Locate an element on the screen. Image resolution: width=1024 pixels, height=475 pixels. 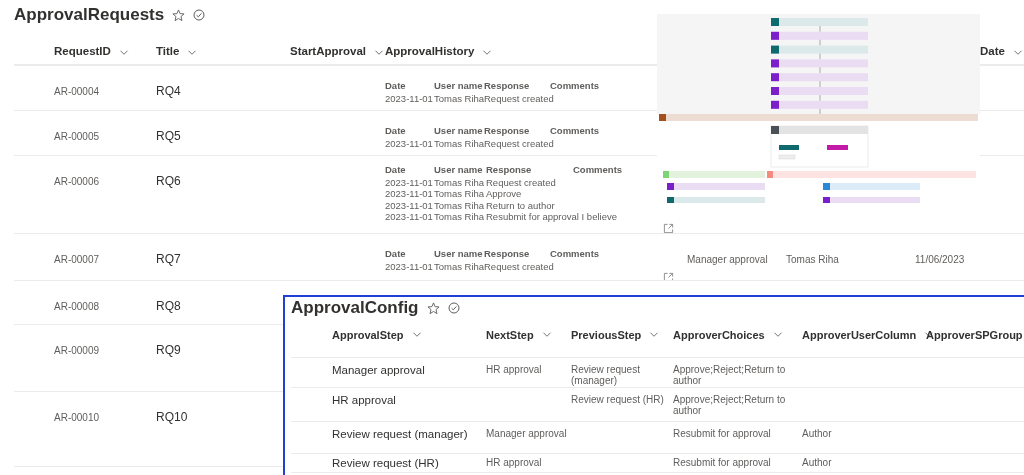
list-title: ApprovalConfig is located at coordinates (355, 308).